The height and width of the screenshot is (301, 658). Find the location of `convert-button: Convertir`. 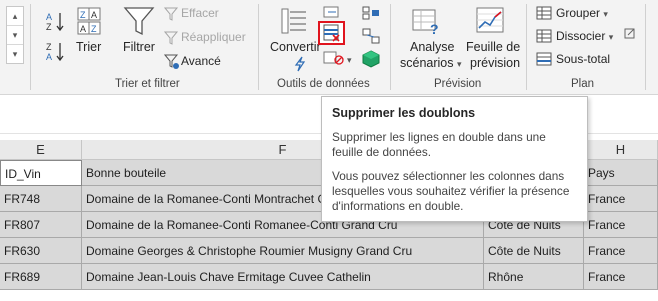

convert-button: Convertir is located at coordinates (295, 47).